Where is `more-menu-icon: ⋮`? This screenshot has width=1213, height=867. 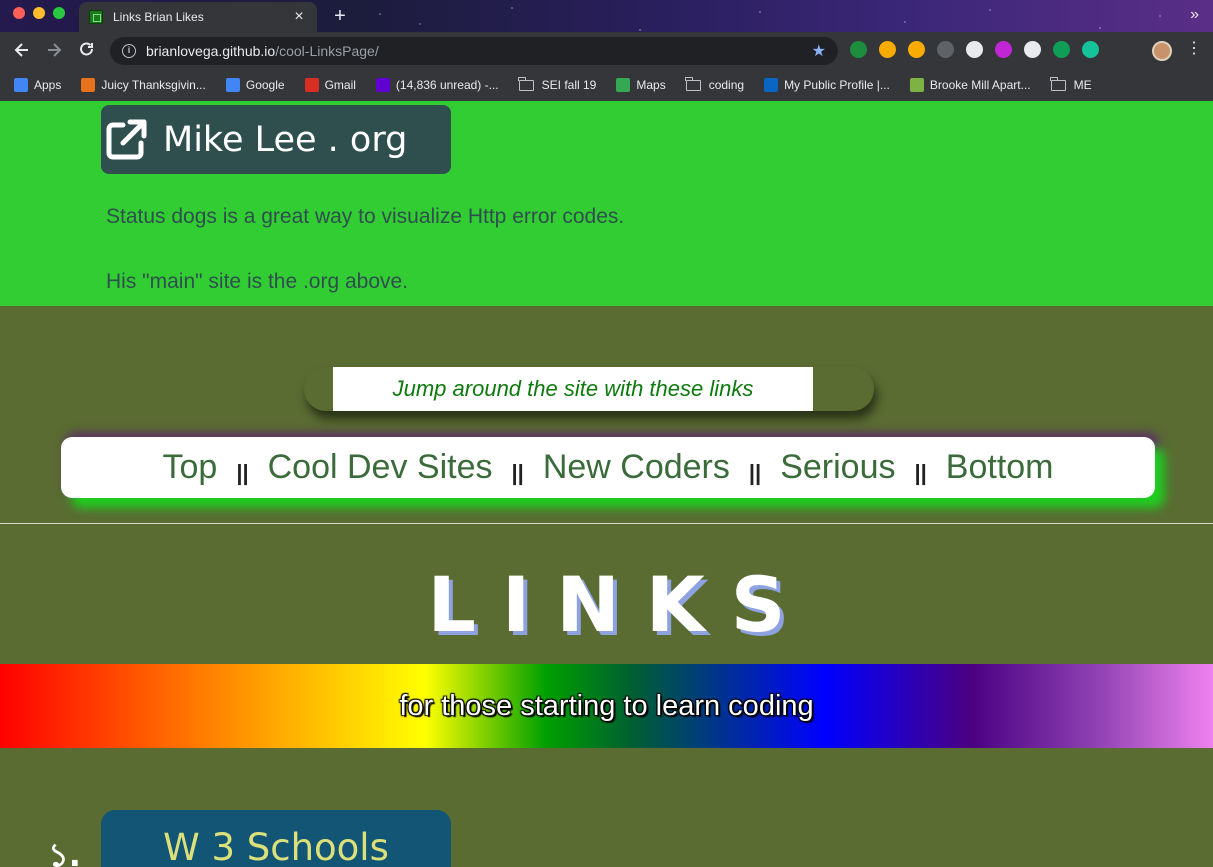 more-menu-icon: ⋮ is located at coordinates (1194, 49).